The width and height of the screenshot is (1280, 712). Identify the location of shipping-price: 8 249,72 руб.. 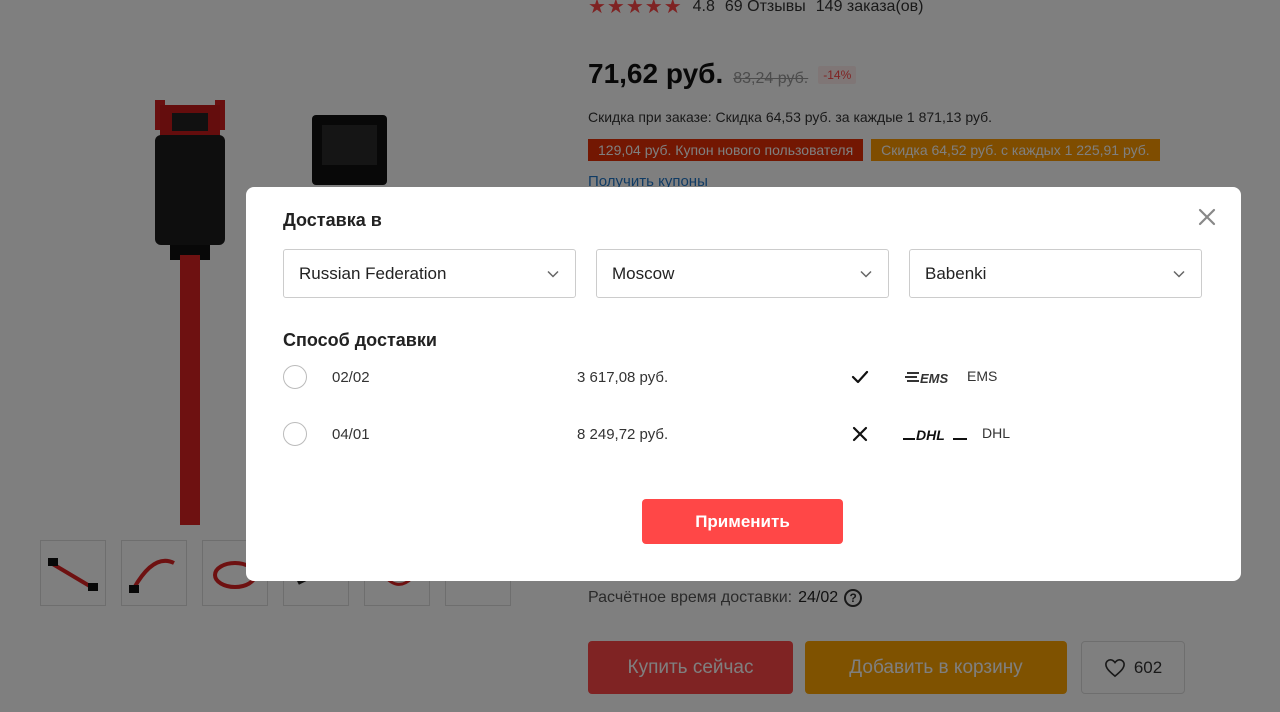
(623, 434).